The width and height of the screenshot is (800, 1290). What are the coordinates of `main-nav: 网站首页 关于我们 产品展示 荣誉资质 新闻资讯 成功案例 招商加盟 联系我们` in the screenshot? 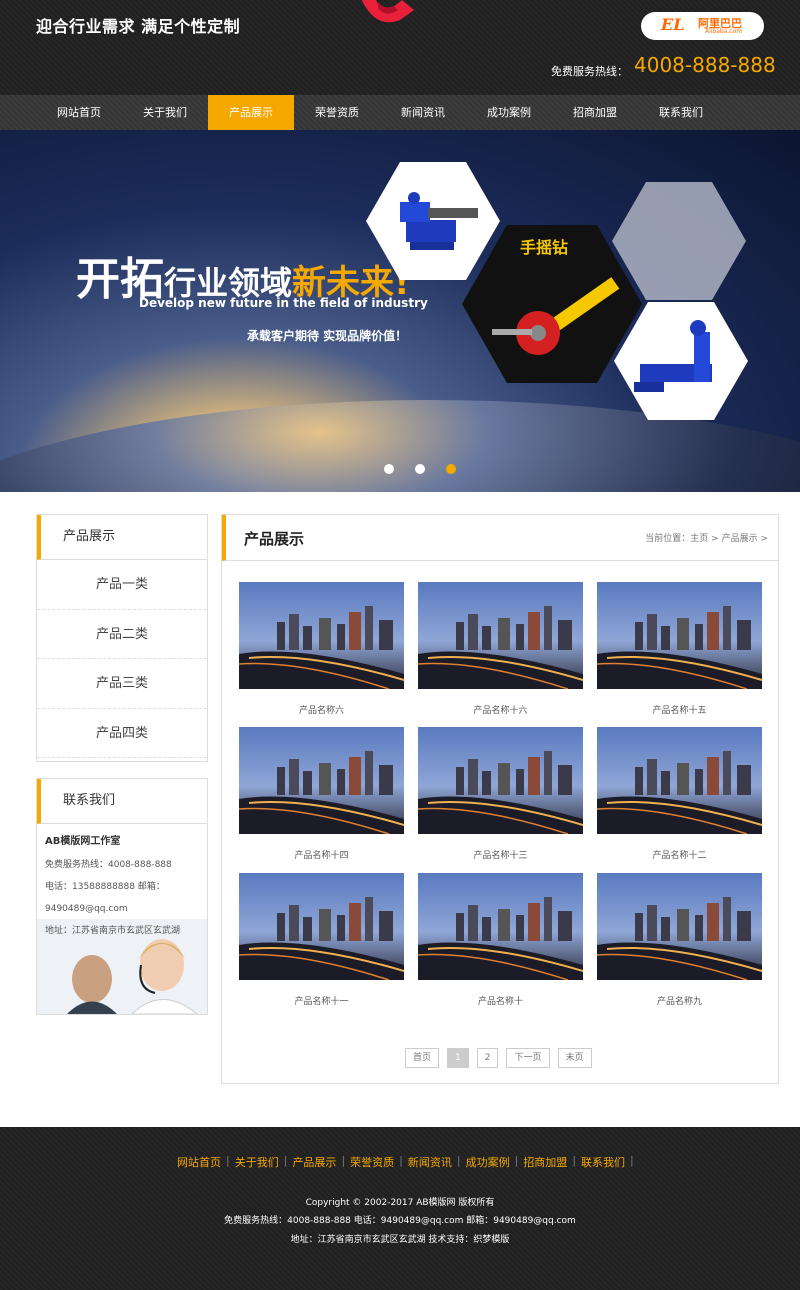 It's located at (400, 112).